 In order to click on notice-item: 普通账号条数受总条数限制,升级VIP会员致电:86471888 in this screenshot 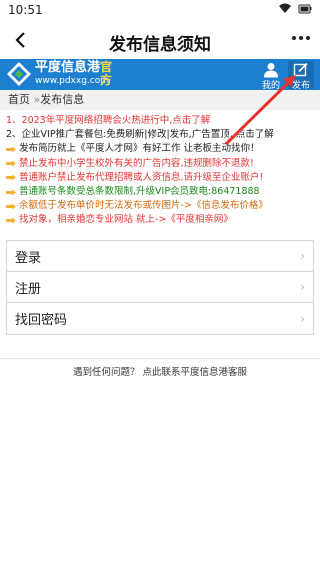, I will do `click(162, 192)`.